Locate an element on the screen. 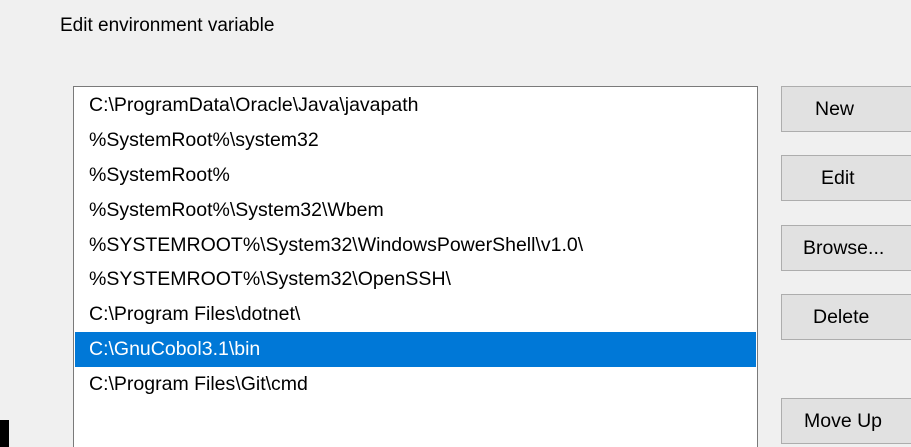  move-up-button: Move Up is located at coordinates (846, 421).